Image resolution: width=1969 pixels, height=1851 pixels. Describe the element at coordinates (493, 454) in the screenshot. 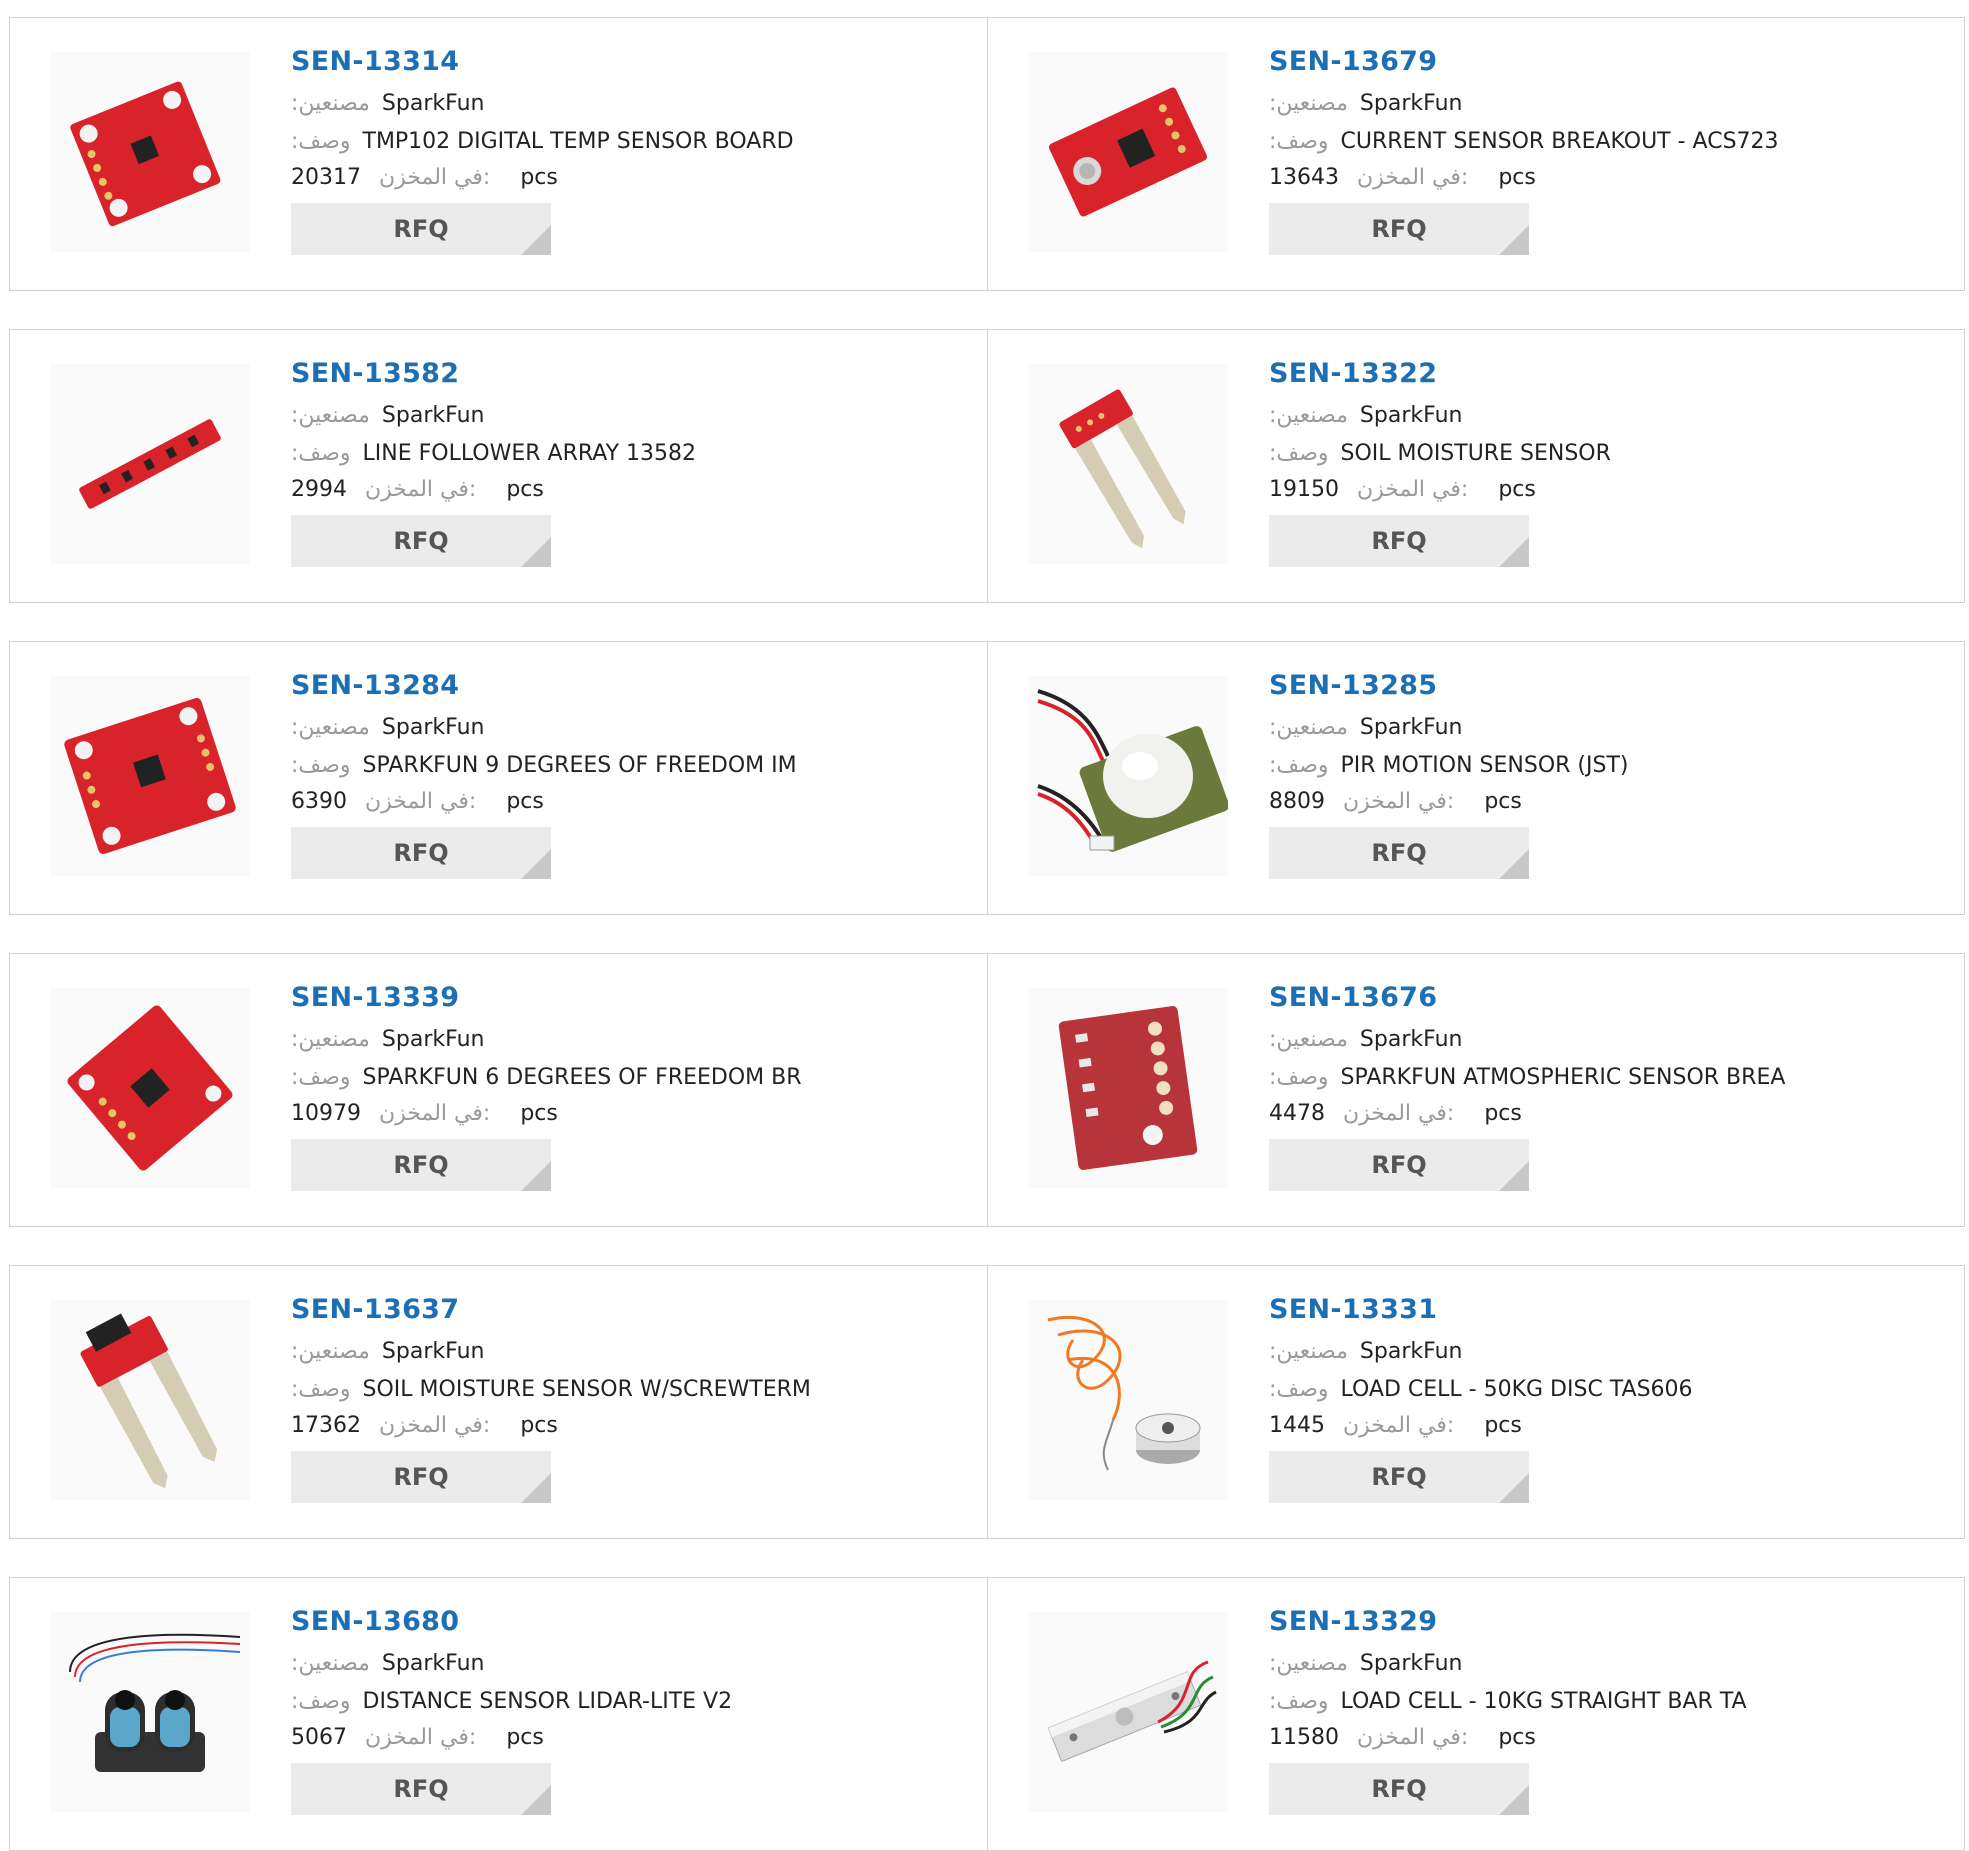

I see `description-line: :وصف LINE FOLLOWER ARRAY 13582` at that location.